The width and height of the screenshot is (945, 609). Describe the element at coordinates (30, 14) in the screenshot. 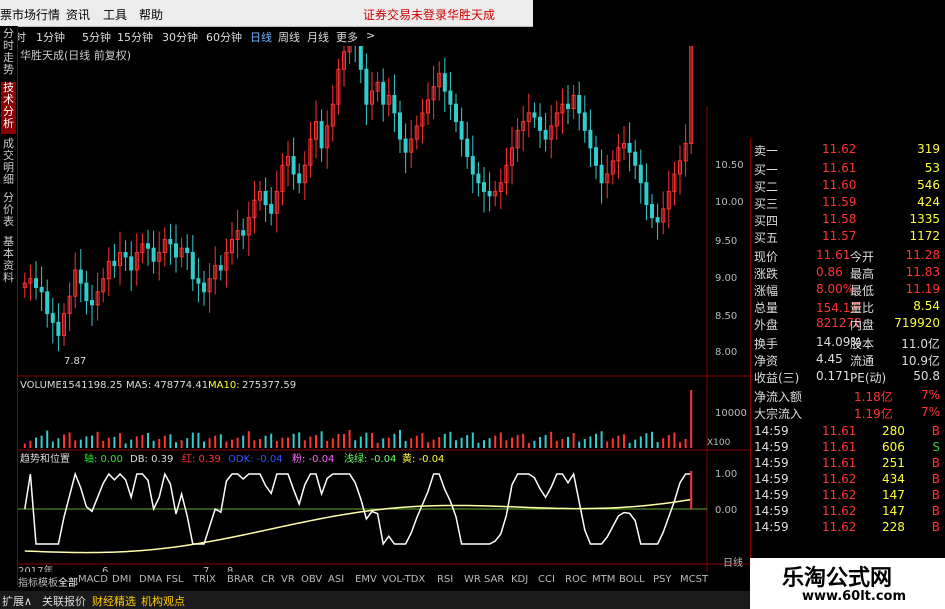

I see `menu-market: 票市场行情` at that location.